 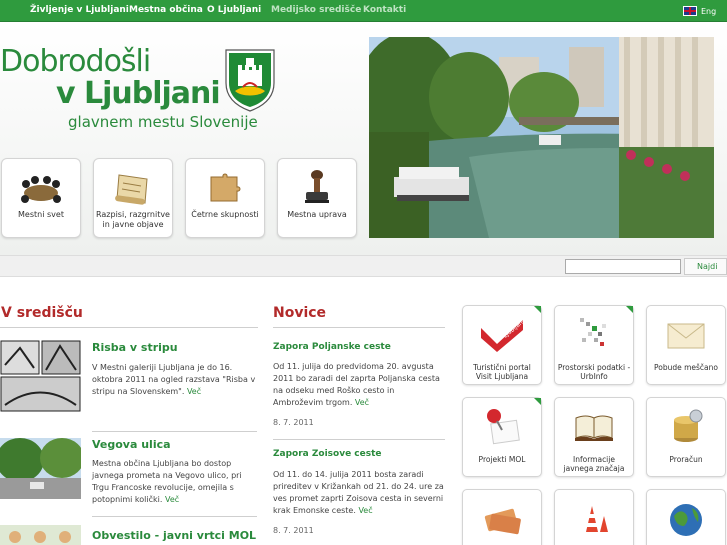 I want to click on quicklink-urbinfo: Prostorski podatki - UrbInfo, so click(x=594, y=345).